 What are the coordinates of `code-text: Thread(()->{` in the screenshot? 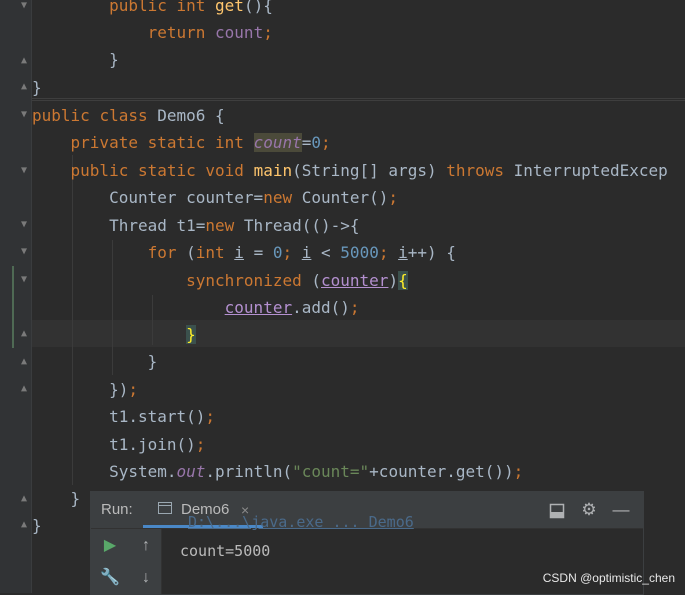 It's located at (301, 225).